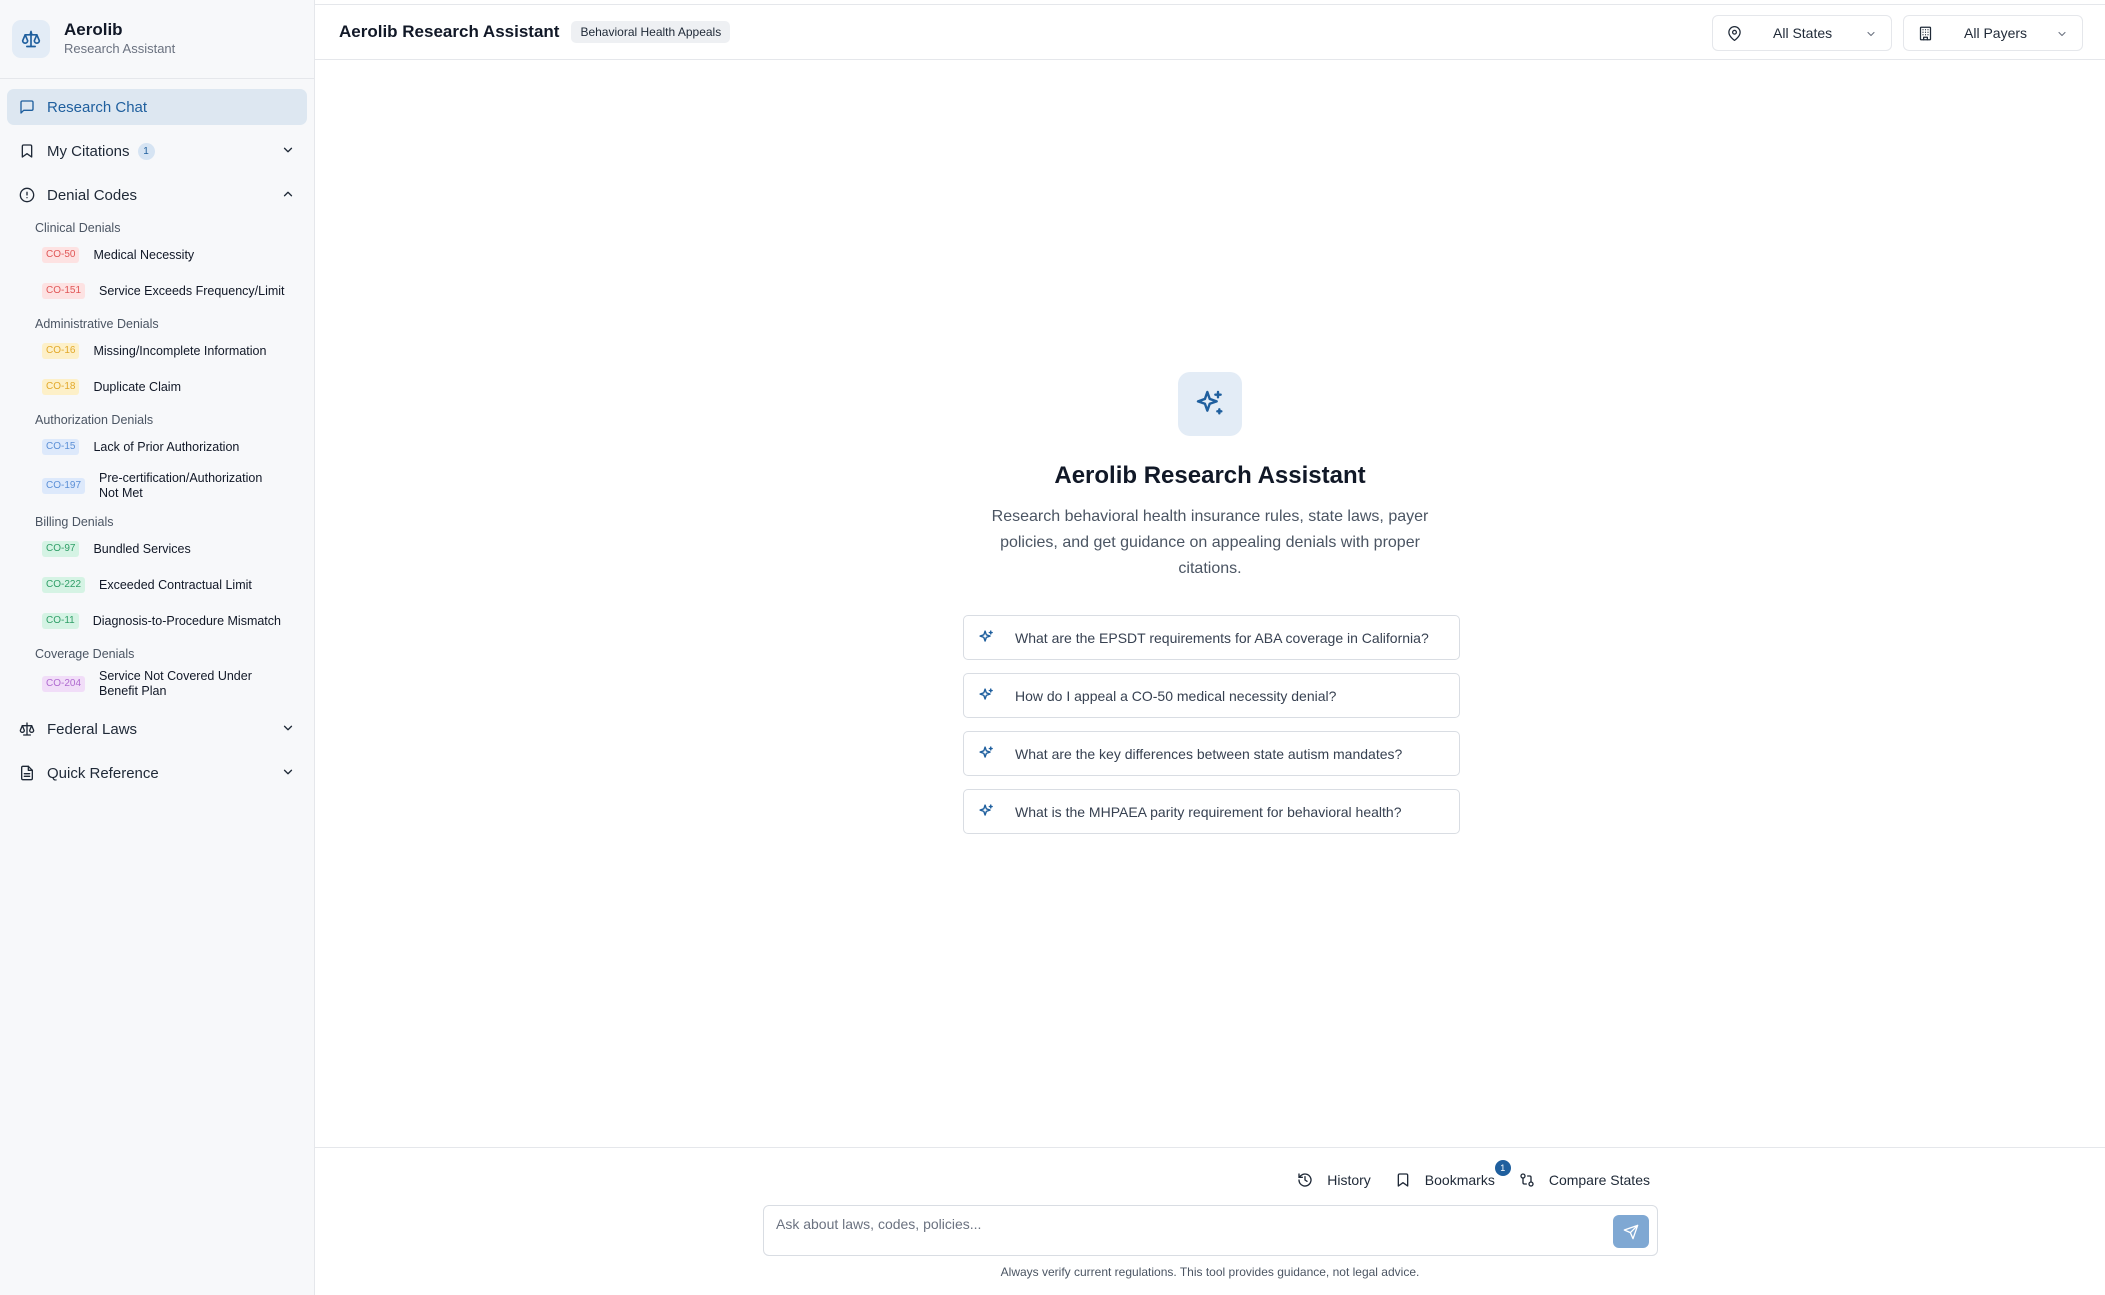 The height and width of the screenshot is (1295, 2105). I want to click on denial-code-badge: CO-18, so click(61, 387).